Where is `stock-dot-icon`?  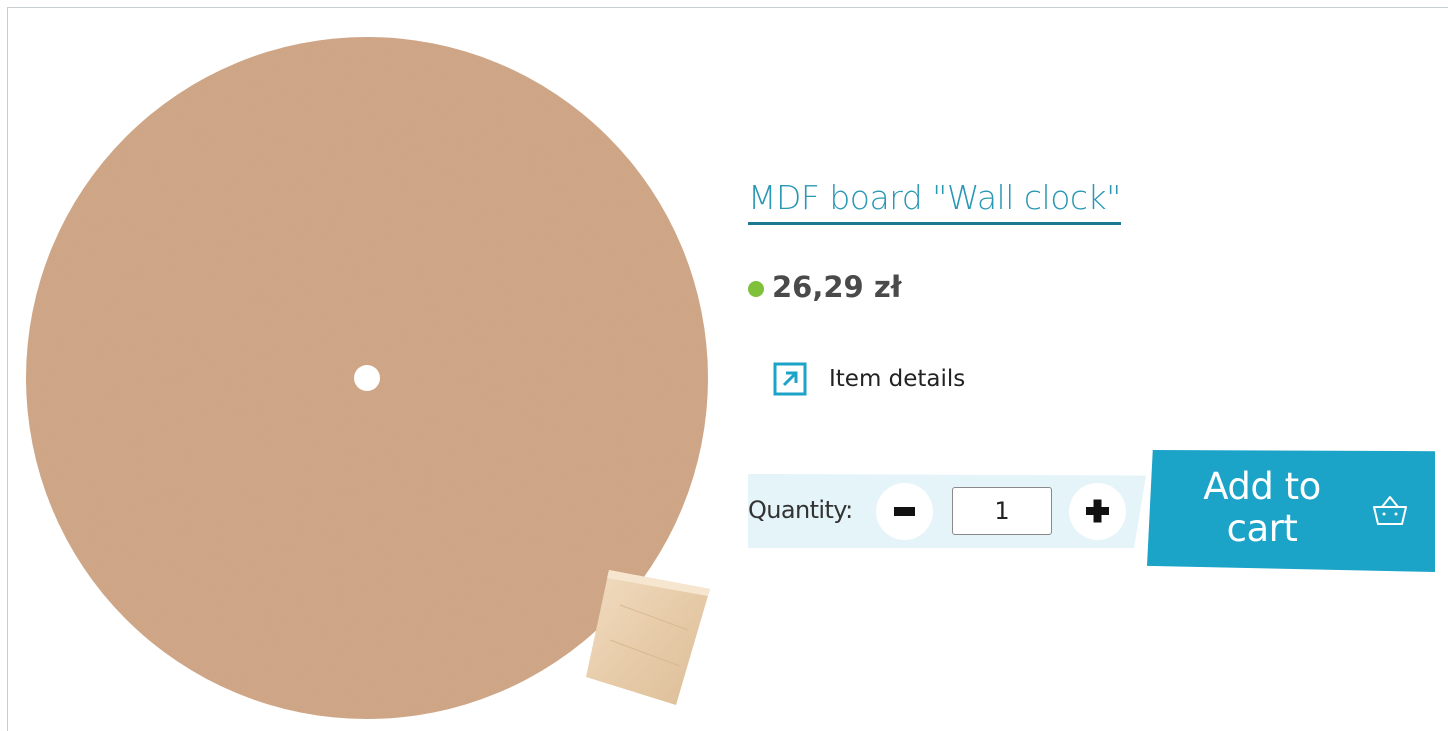
stock-dot-icon is located at coordinates (756, 289).